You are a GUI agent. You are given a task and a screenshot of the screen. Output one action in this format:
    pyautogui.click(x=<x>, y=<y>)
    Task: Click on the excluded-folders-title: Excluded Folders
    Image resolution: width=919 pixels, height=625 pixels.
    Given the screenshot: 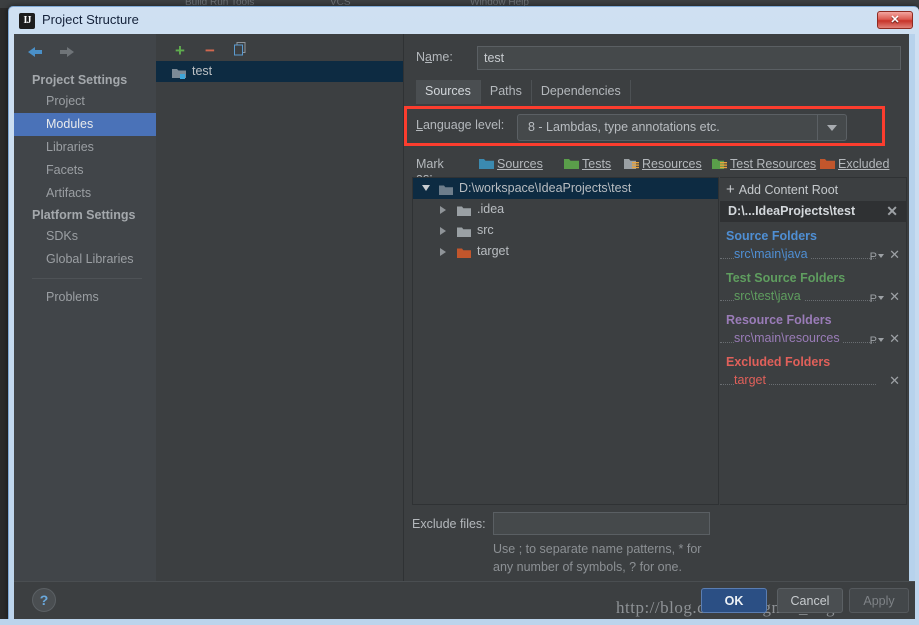 What is the action you would take?
    pyautogui.click(x=778, y=362)
    